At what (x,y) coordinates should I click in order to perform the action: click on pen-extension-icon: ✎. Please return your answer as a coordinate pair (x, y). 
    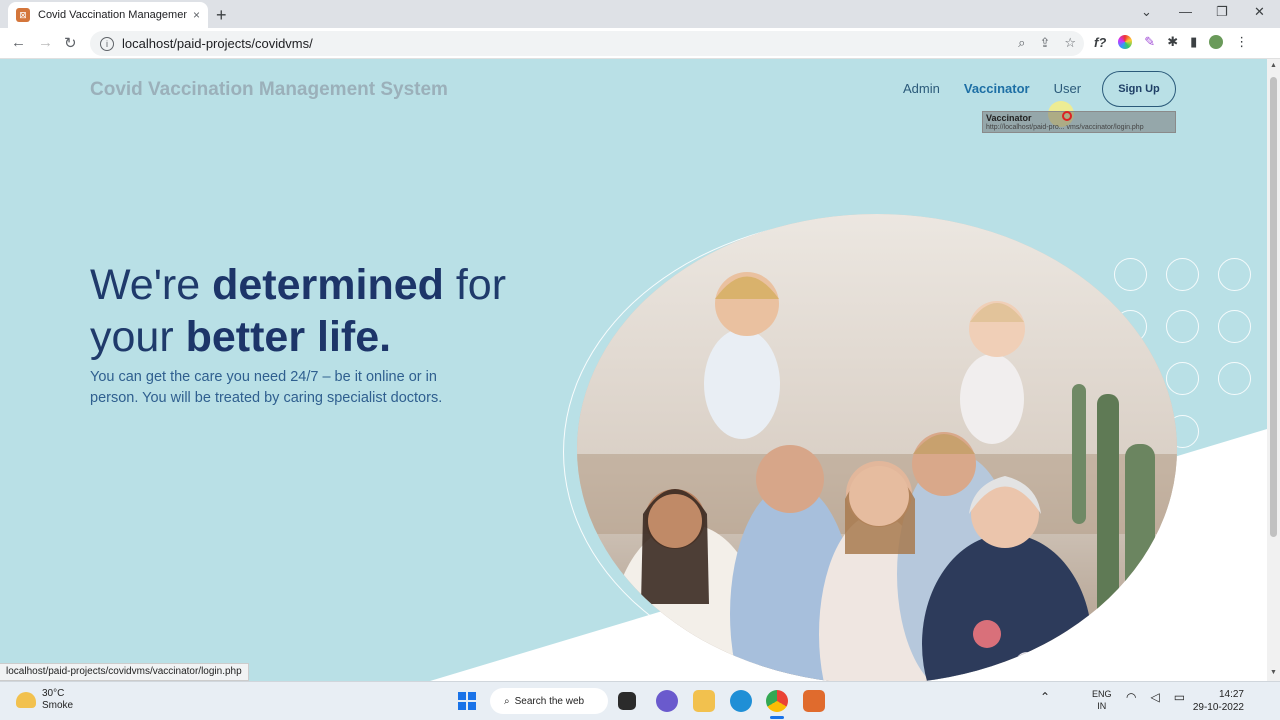
    Looking at the image, I should click on (1149, 42).